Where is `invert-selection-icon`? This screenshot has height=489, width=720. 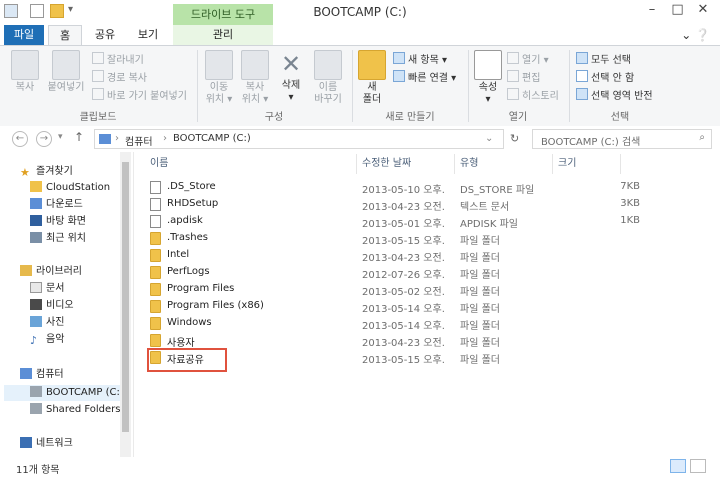
invert-selection-icon is located at coordinates (582, 94).